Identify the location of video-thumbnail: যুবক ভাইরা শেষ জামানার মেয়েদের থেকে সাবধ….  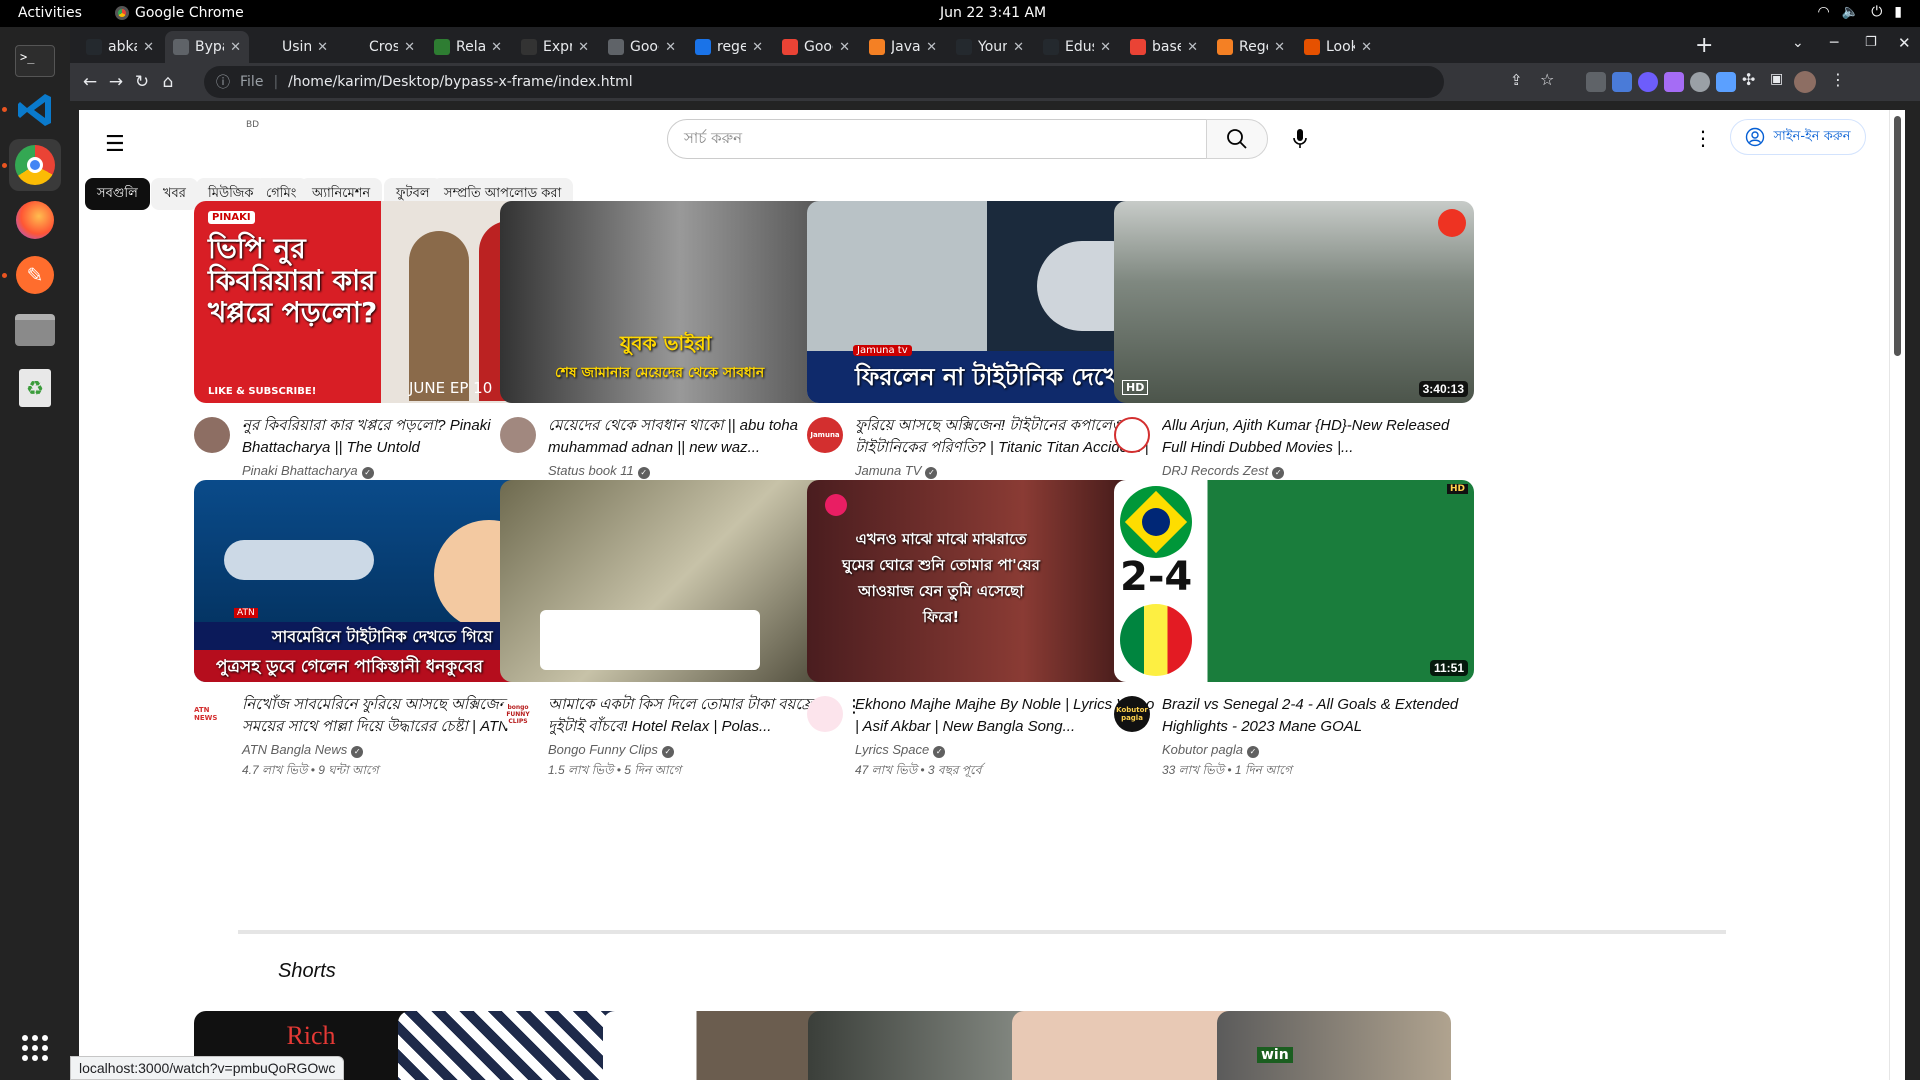
(680, 302).